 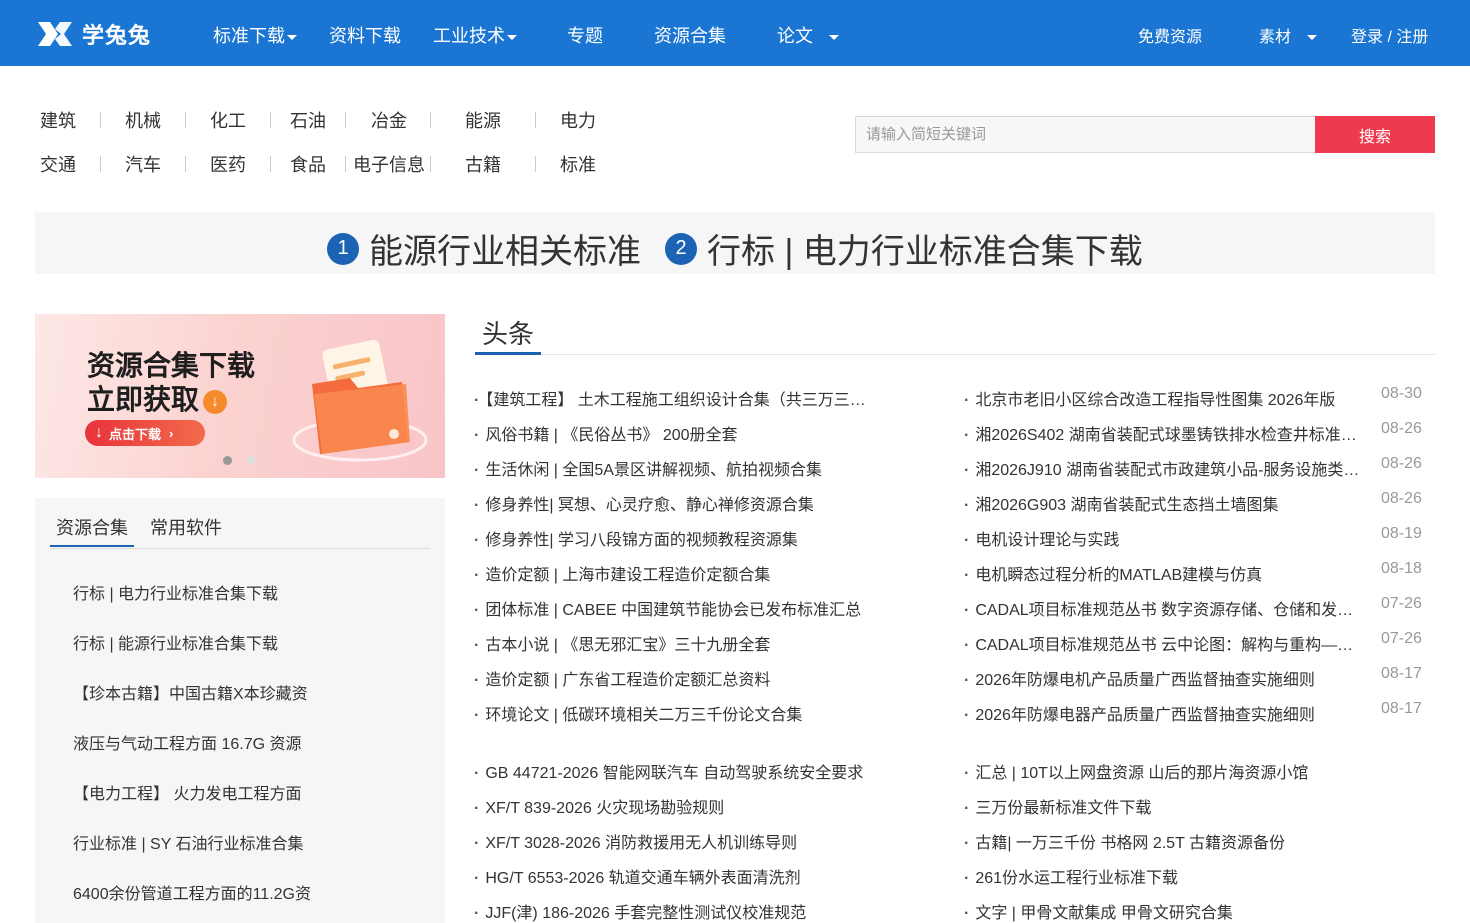 What do you see at coordinates (360, 400) in the screenshot?
I see `folder-illustration-icon` at bounding box center [360, 400].